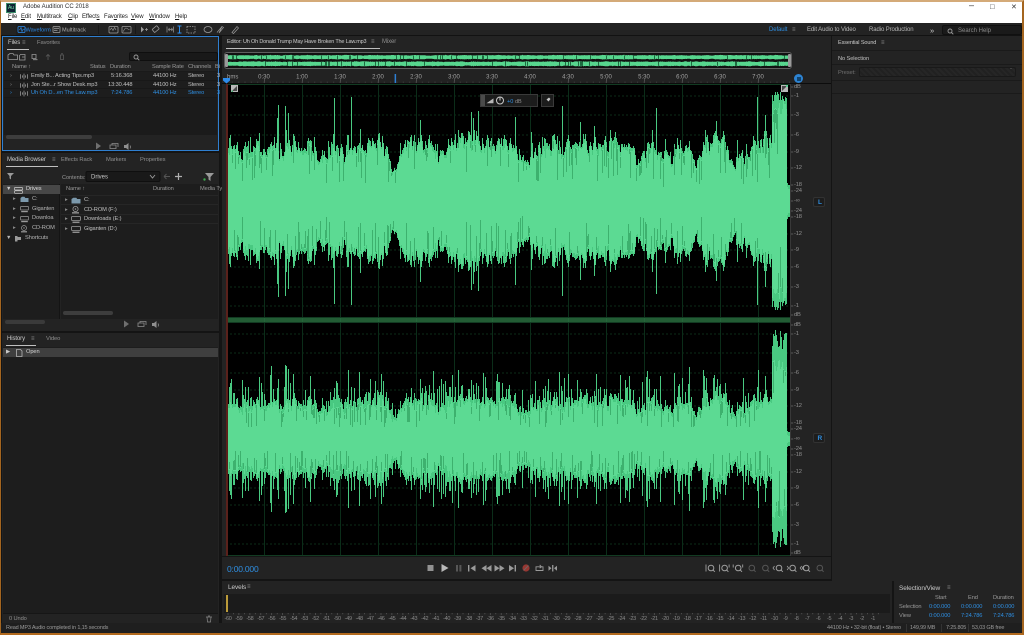  Describe the element at coordinates (264, 78) in the screenshot. I see `svg-text: 0:30` at that location.